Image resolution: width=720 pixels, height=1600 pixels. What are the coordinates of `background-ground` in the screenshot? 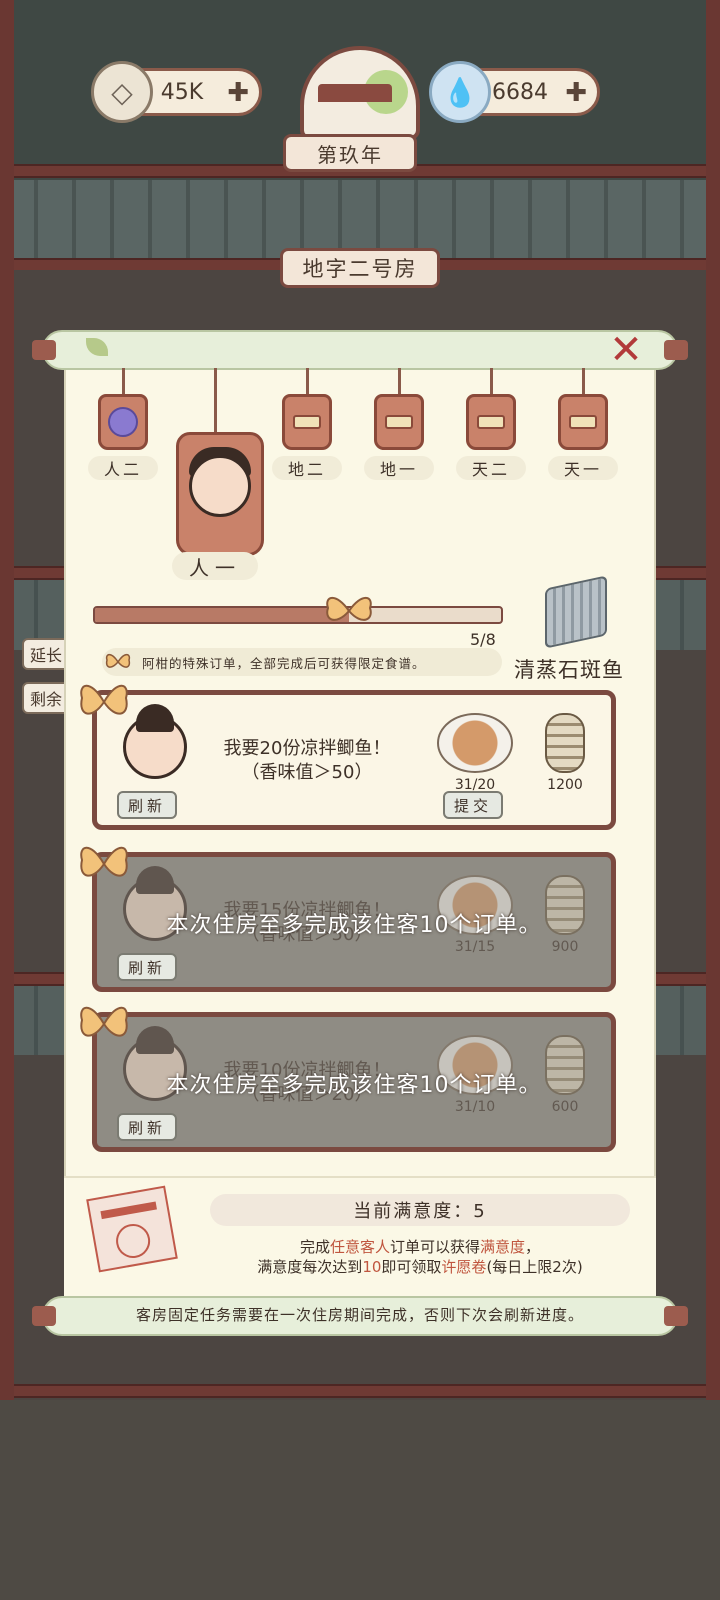 It's located at (360, 1500).